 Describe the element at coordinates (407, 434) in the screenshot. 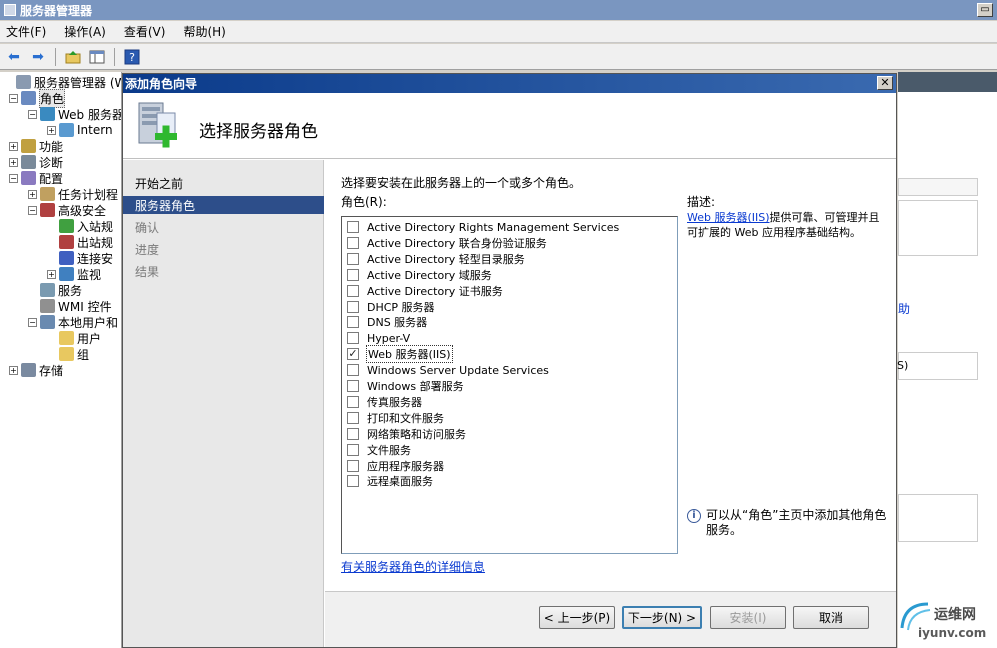

I see `role-item: 网络策略和访问服务` at that location.